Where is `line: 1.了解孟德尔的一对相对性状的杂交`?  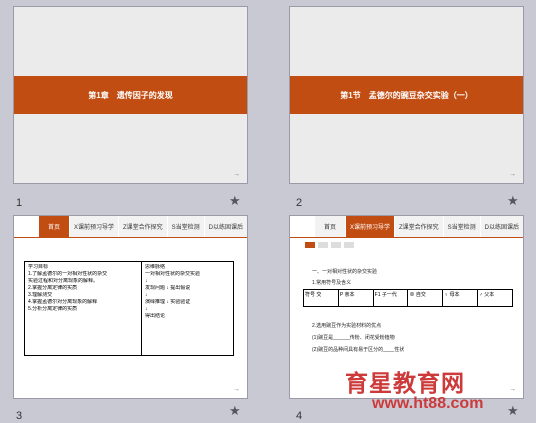 line: 1.了解孟德尔的一对相对性状的杂交 is located at coordinates (68, 274).